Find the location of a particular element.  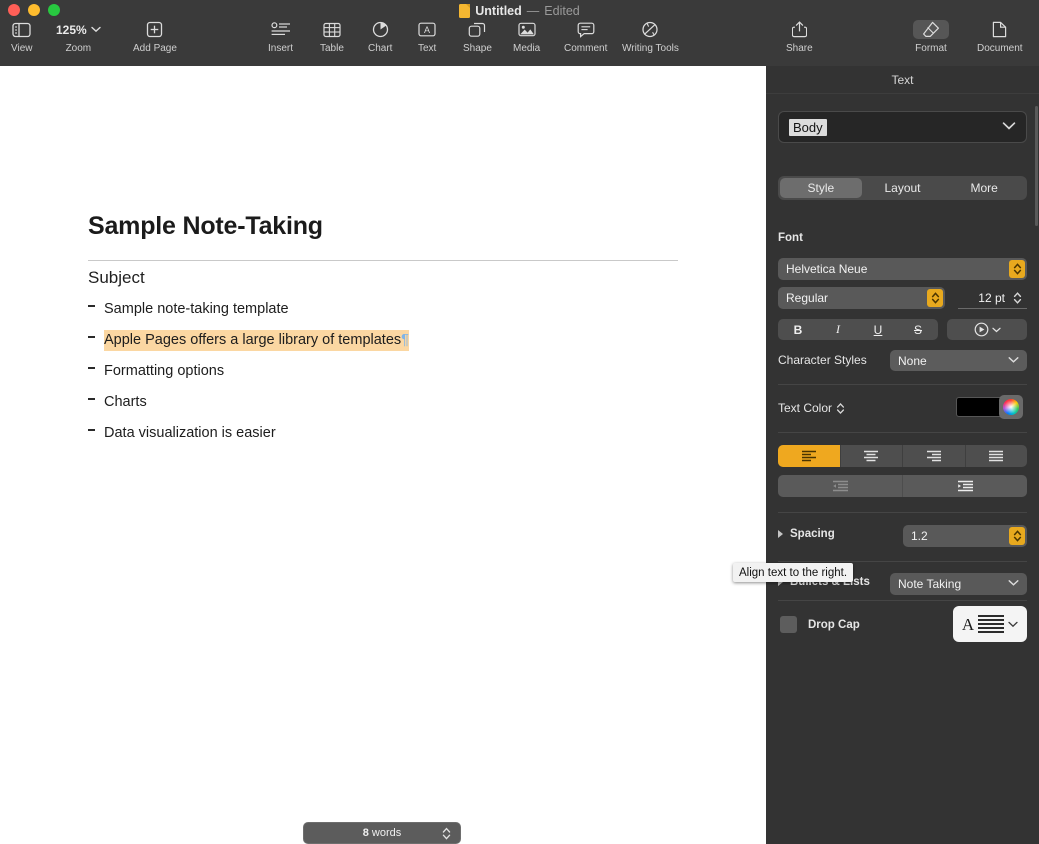

toolbar-view-button: View is located at coordinates (22, 37).